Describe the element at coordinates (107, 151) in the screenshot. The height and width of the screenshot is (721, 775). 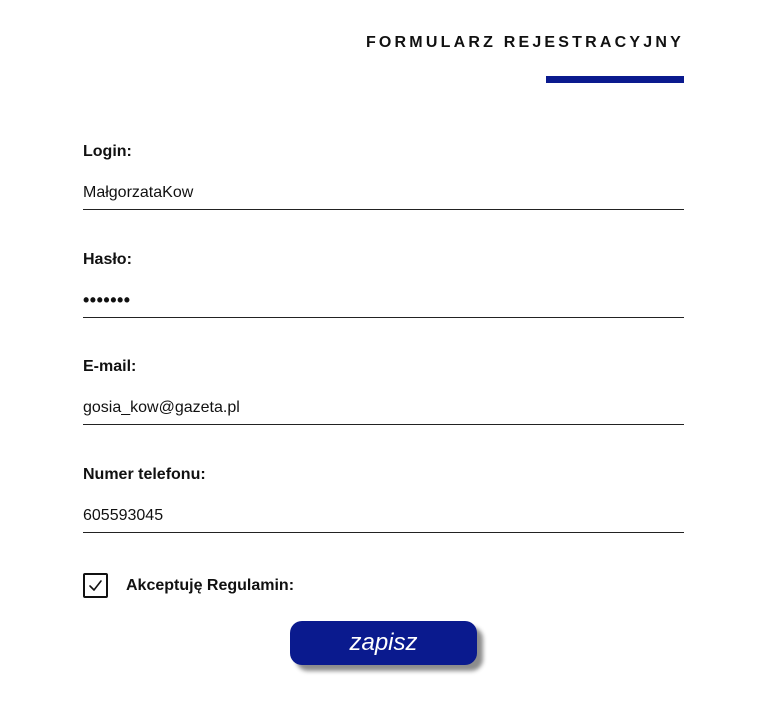
I see `login-label: Login:` at that location.